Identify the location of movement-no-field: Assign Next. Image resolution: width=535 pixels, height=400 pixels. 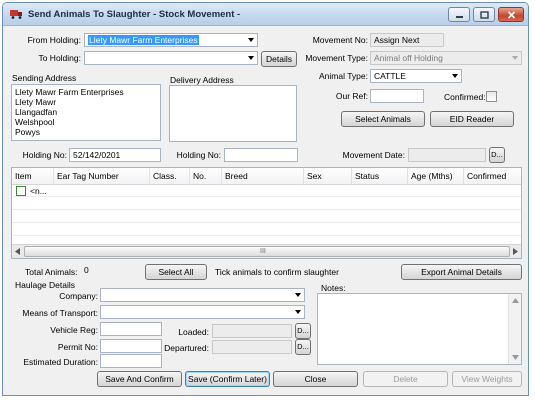
(407, 40).